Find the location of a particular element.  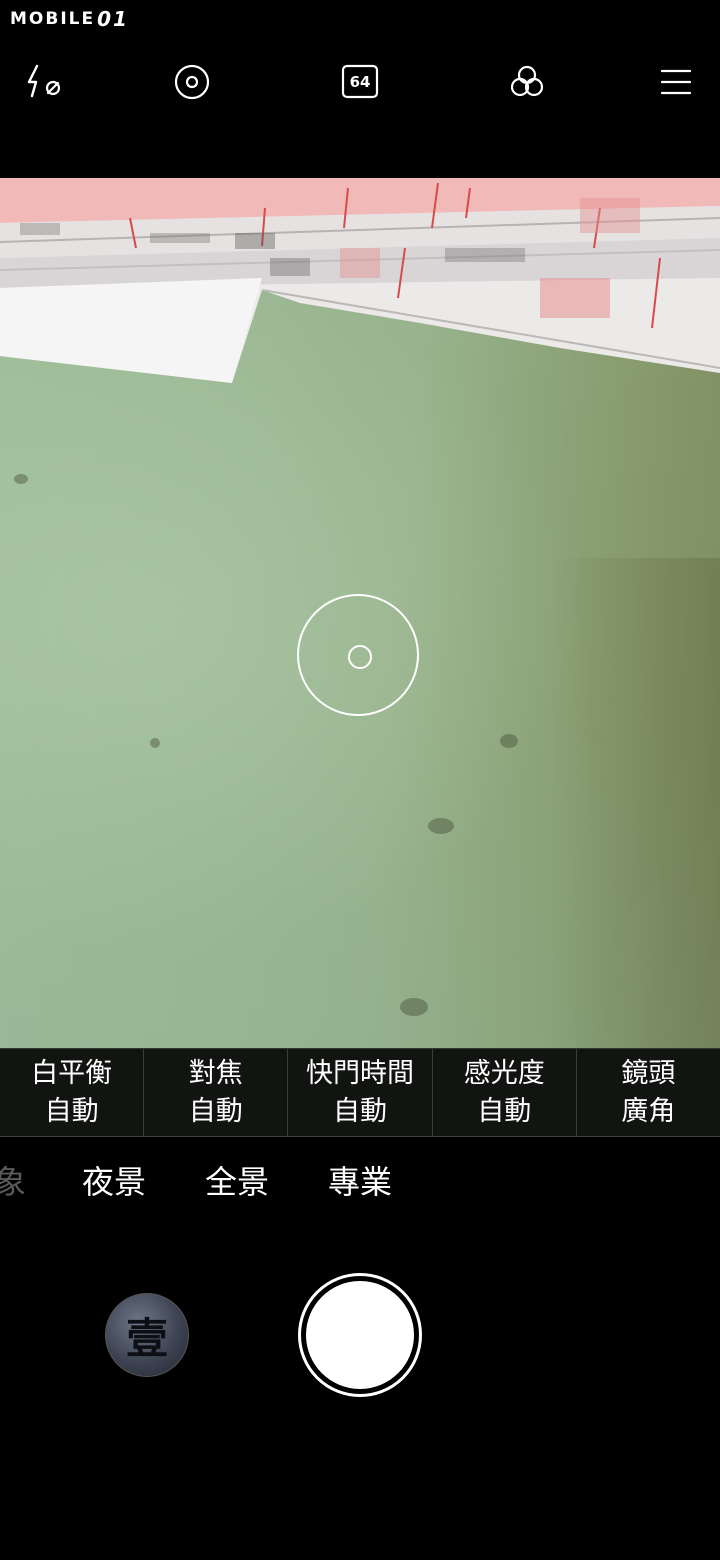

paper-stack-scene is located at coordinates (360, 280).